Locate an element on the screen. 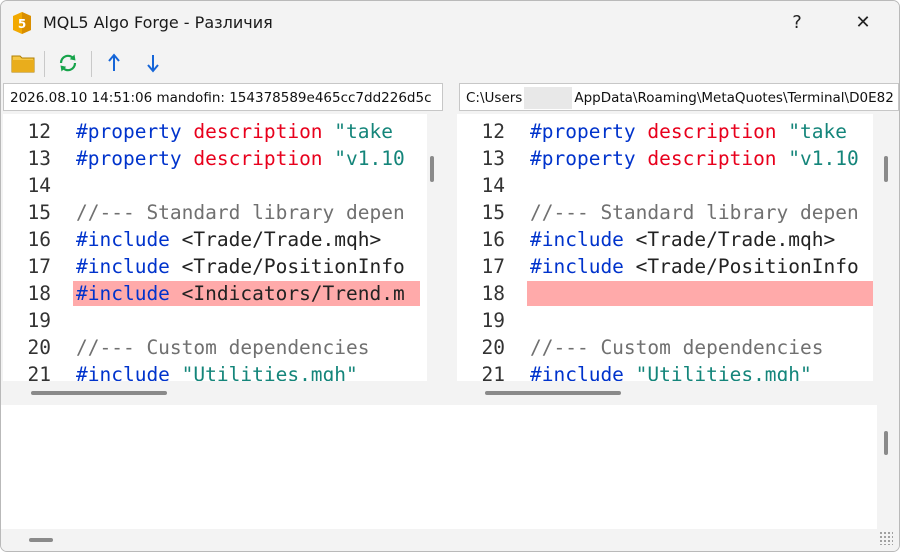 This screenshot has width=900, height=552. close-button: ✕ is located at coordinates (863, 23).